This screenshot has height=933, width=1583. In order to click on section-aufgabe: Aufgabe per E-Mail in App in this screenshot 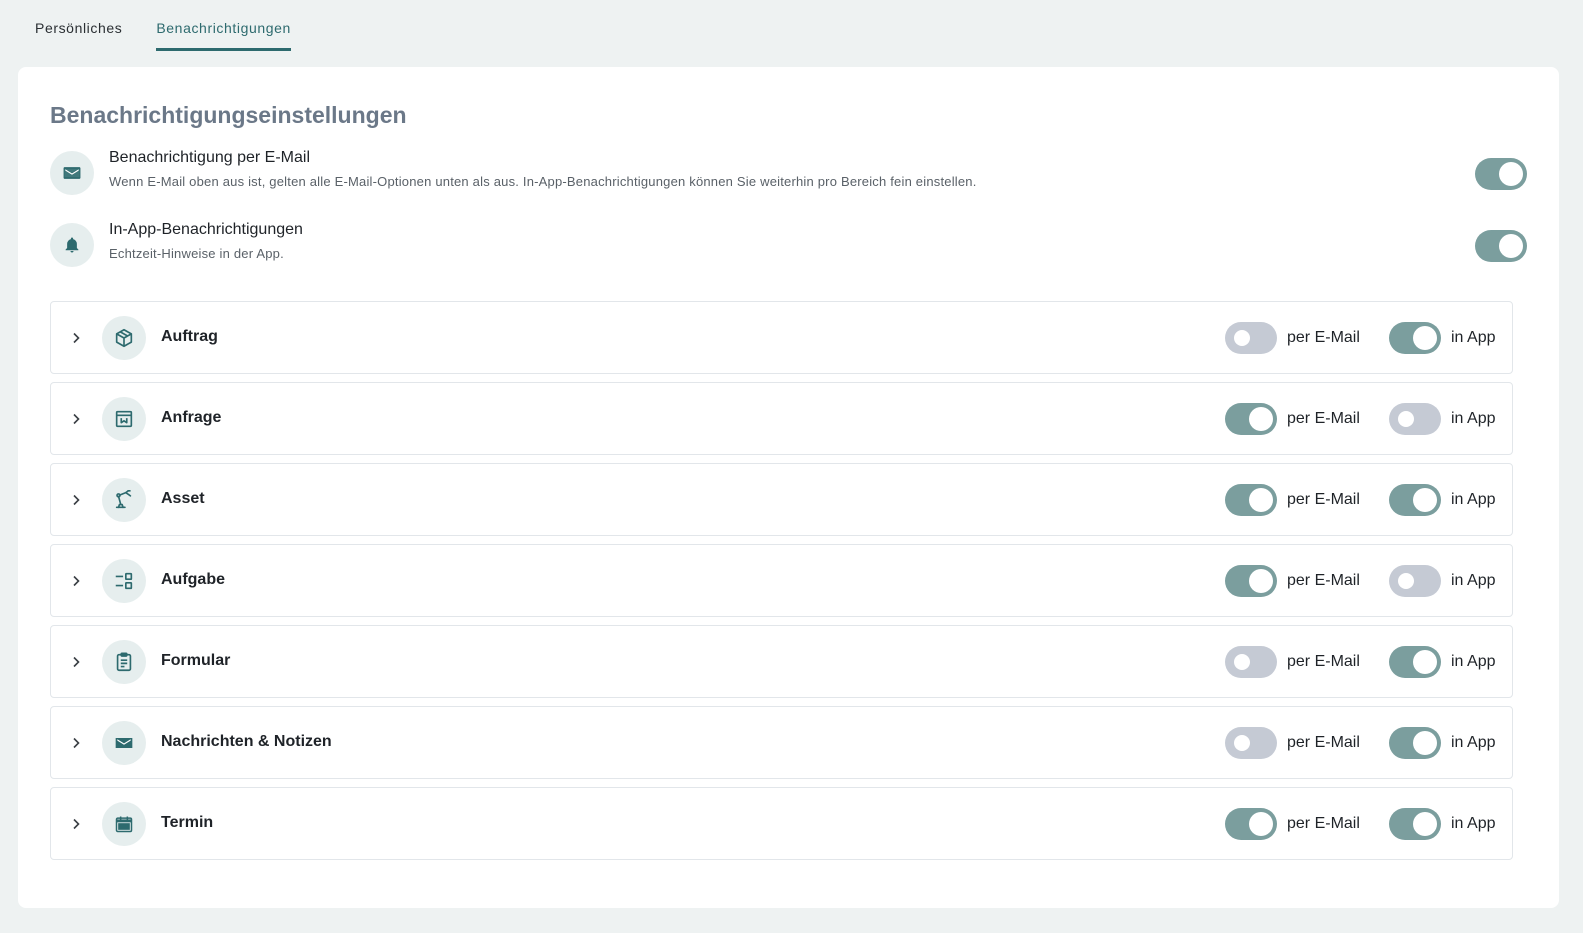, I will do `click(781, 580)`.